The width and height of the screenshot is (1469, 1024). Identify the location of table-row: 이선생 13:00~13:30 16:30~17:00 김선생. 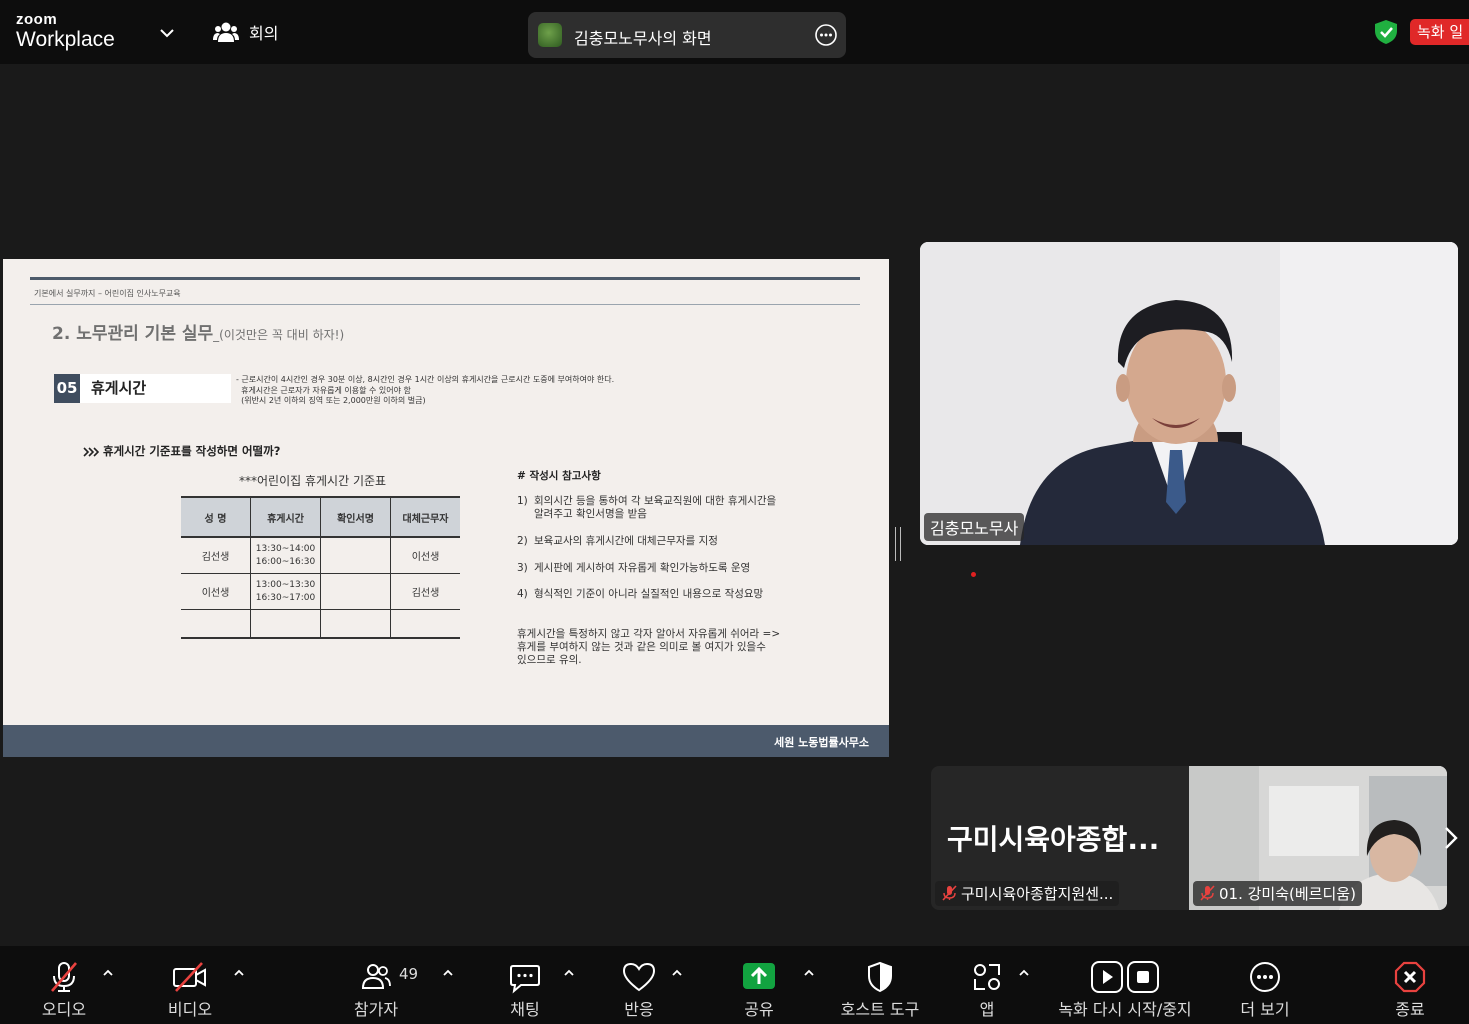
(320, 591).